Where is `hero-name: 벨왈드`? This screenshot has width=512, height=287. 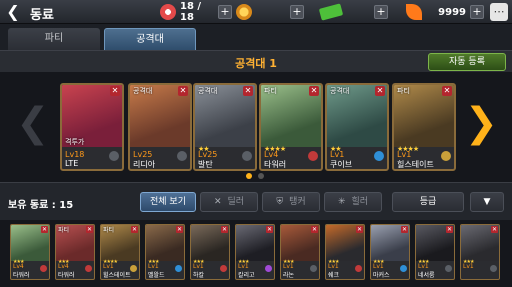 hero-name: 벨왈드 is located at coordinates (156, 275).